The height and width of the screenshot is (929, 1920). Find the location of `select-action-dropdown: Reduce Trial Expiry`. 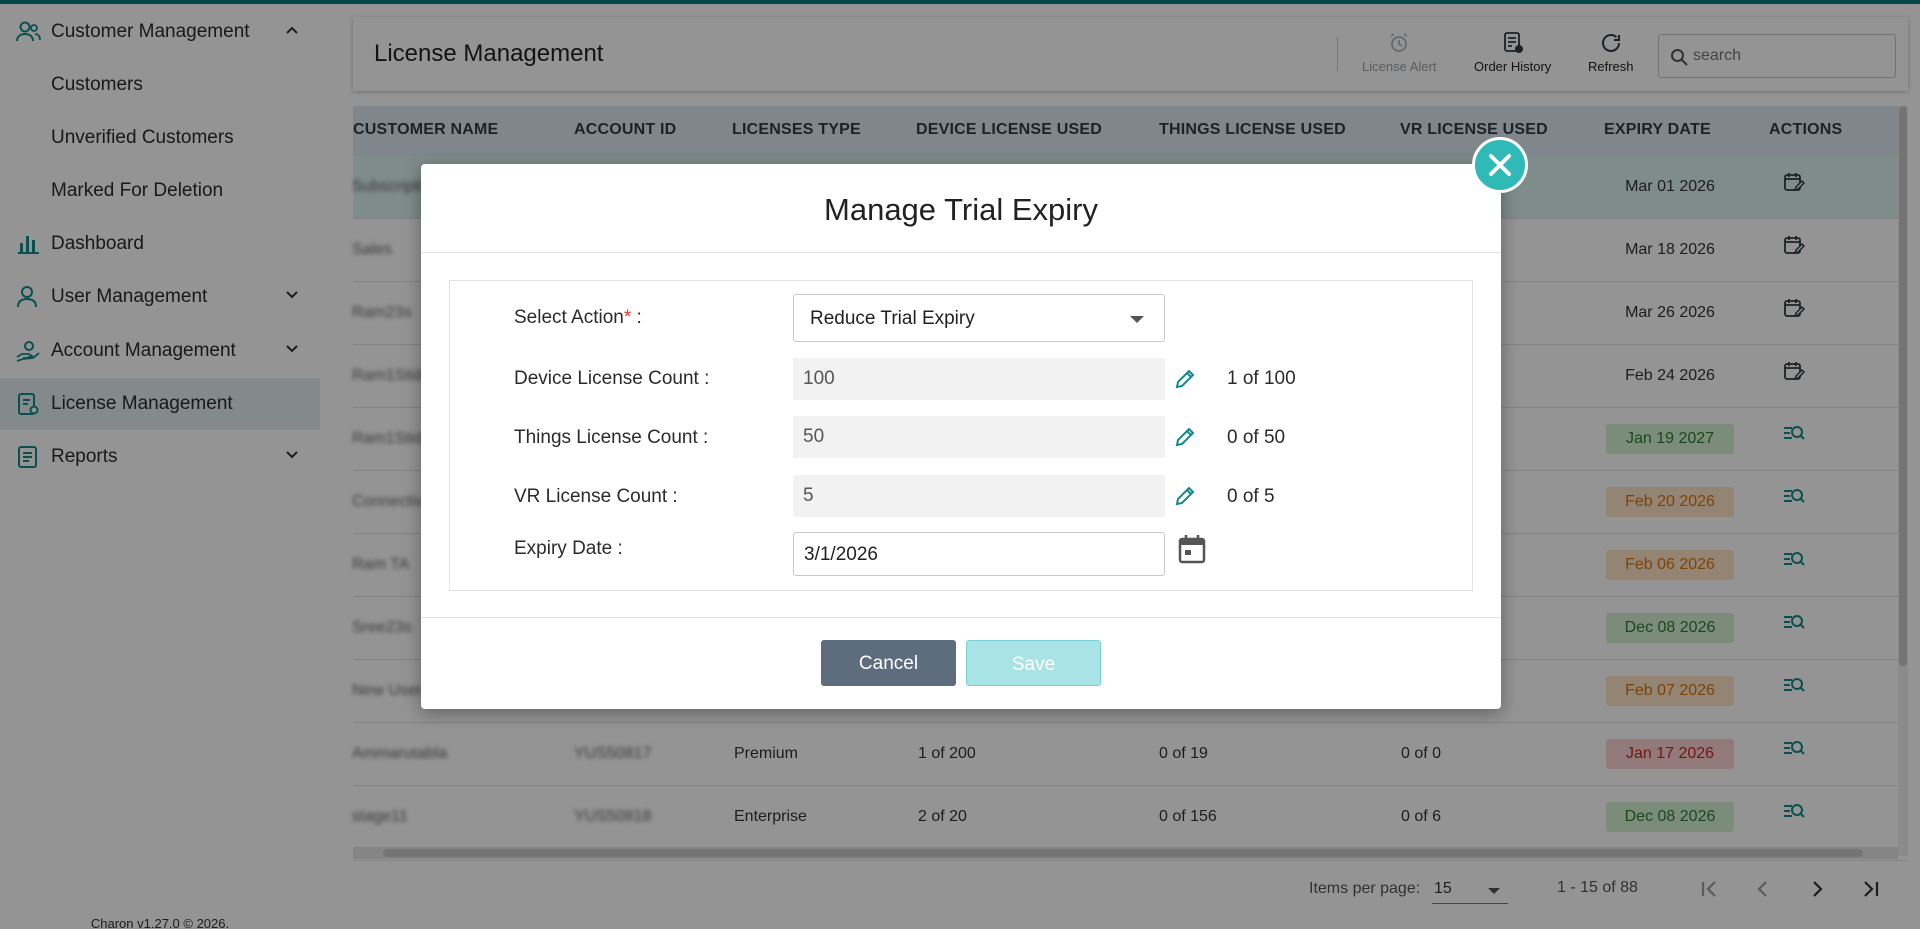

select-action-dropdown: Reduce Trial Expiry is located at coordinates (979, 318).